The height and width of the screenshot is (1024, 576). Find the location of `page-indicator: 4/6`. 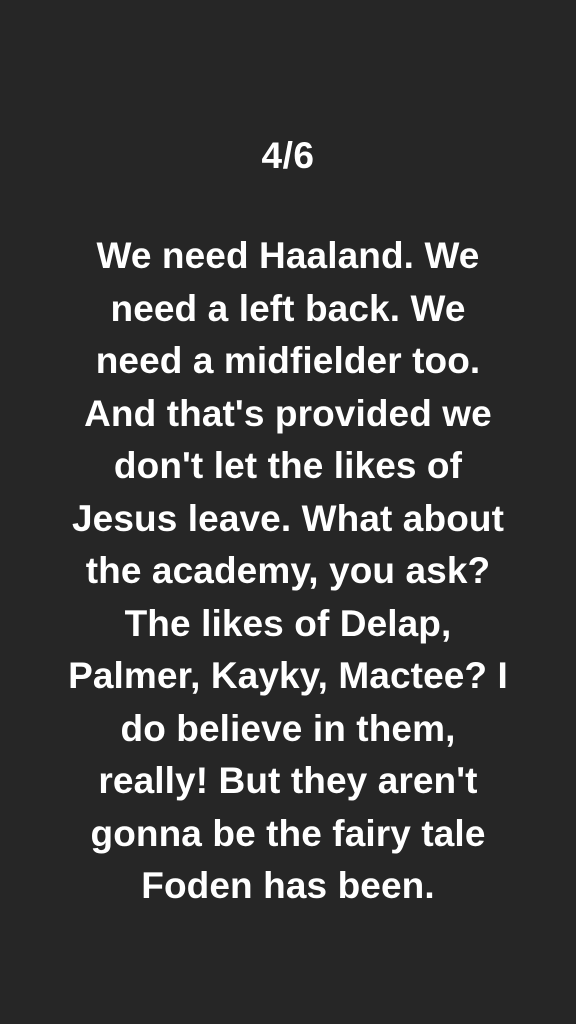

page-indicator: 4/6 is located at coordinates (288, 155).